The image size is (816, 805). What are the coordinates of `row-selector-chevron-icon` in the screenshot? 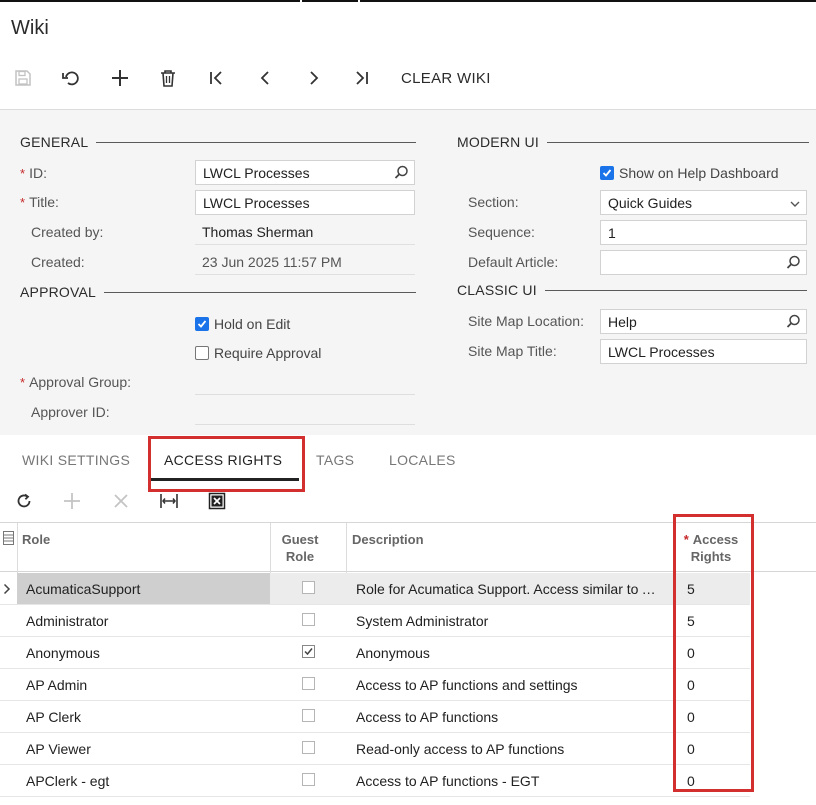 It's located at (7, 591).